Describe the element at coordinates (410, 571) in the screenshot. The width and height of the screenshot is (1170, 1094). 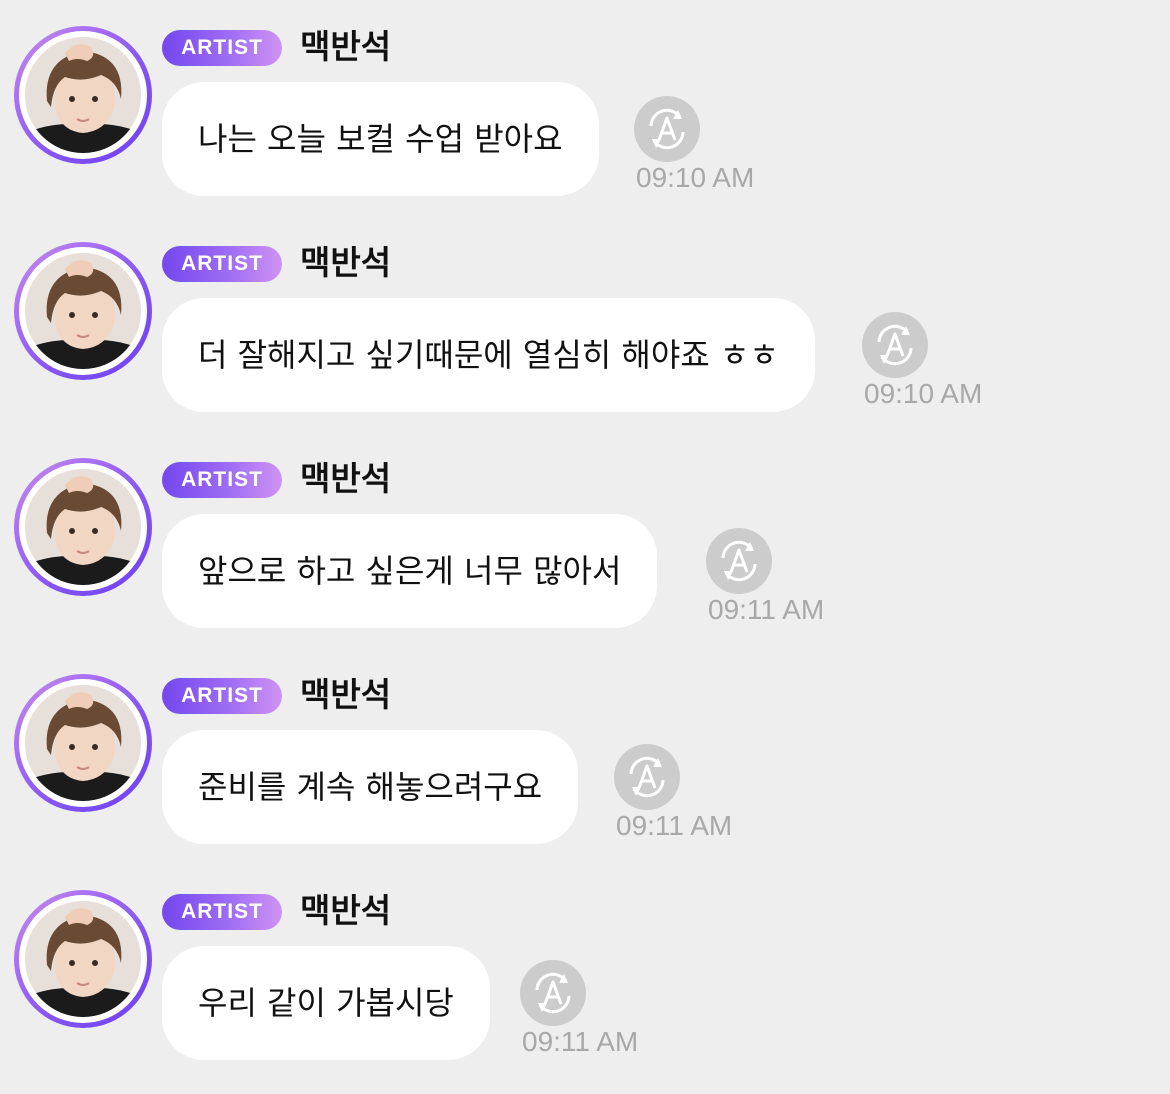
I see `message-bubble: 앞으로 하고 싶은게 너무 많아서` at that location.